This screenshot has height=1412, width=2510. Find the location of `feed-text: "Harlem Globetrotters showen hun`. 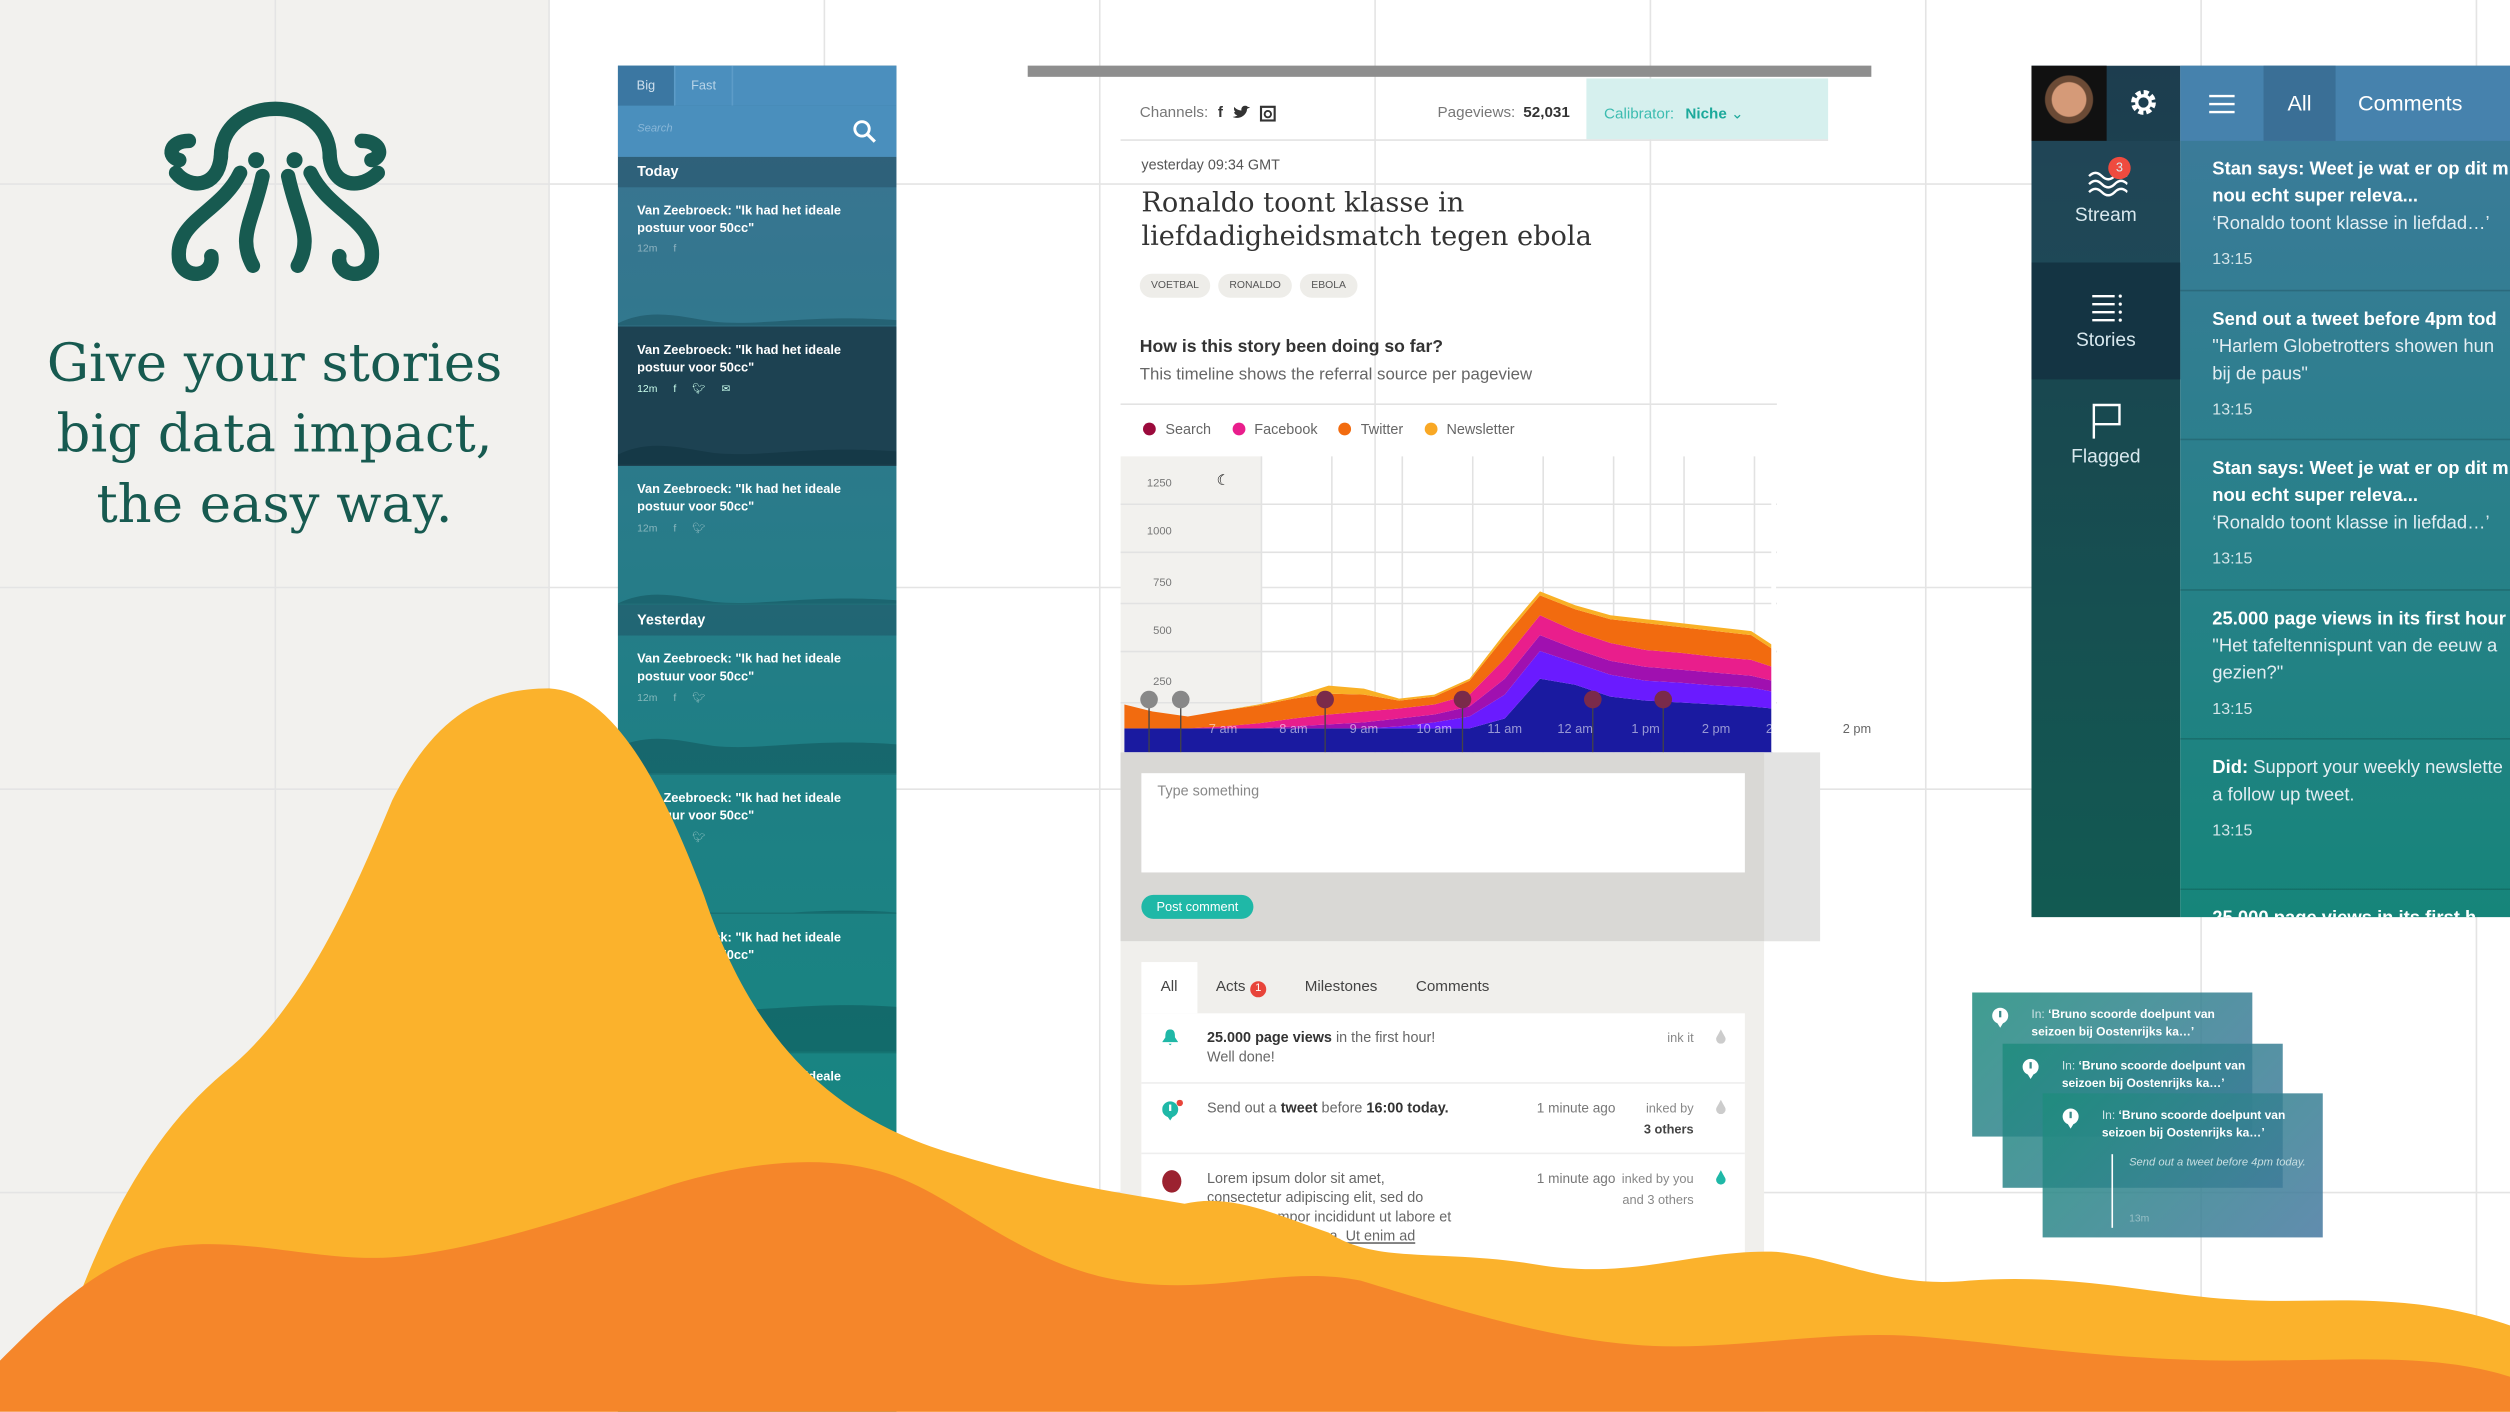

feed-text: "Harlem Globetrotters showen hun is located at coordinates (2353, 346).